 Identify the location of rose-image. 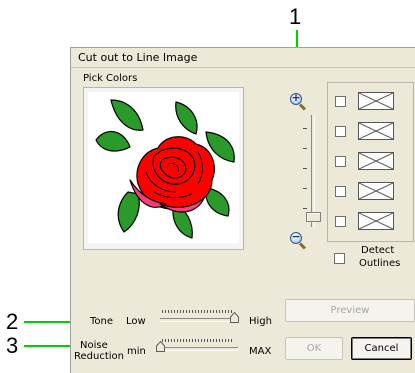
(165, 169).